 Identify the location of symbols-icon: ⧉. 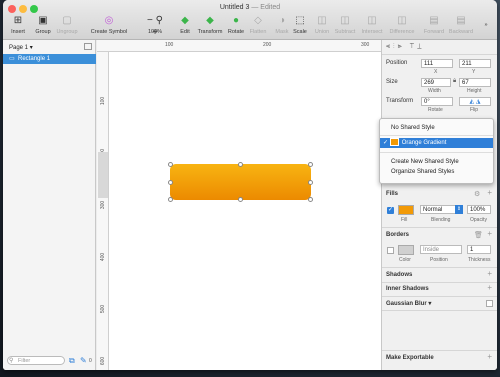
(72, 361).